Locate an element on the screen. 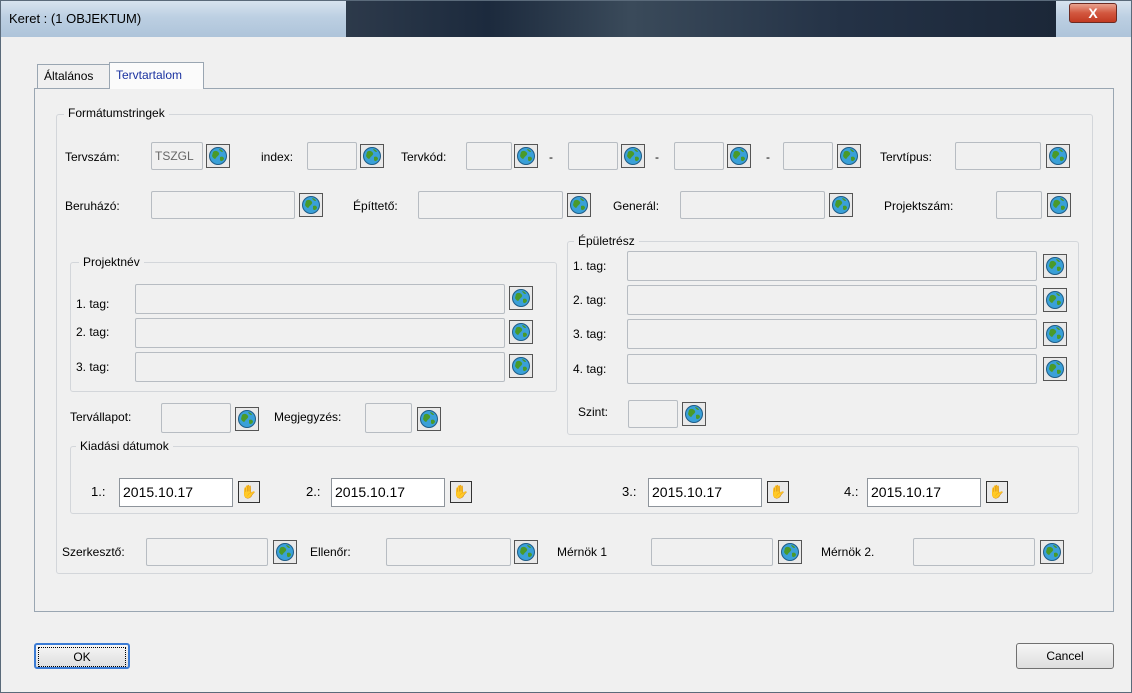 This screenshot has height=693, width=1132. projektszam-field is located at coordinates (1019, 205).